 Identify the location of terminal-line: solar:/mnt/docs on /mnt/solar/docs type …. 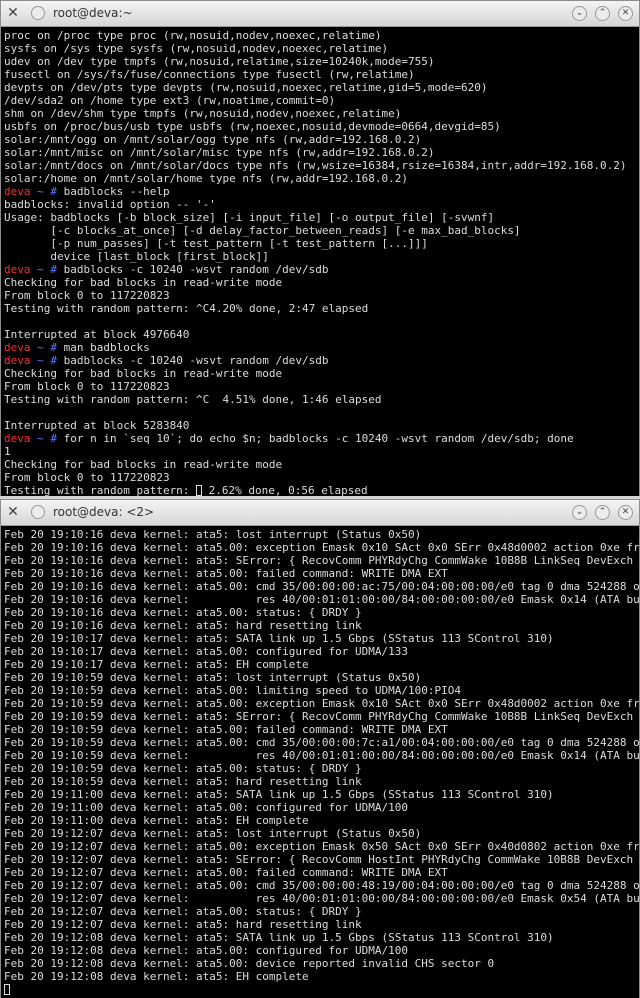
(315, 165).